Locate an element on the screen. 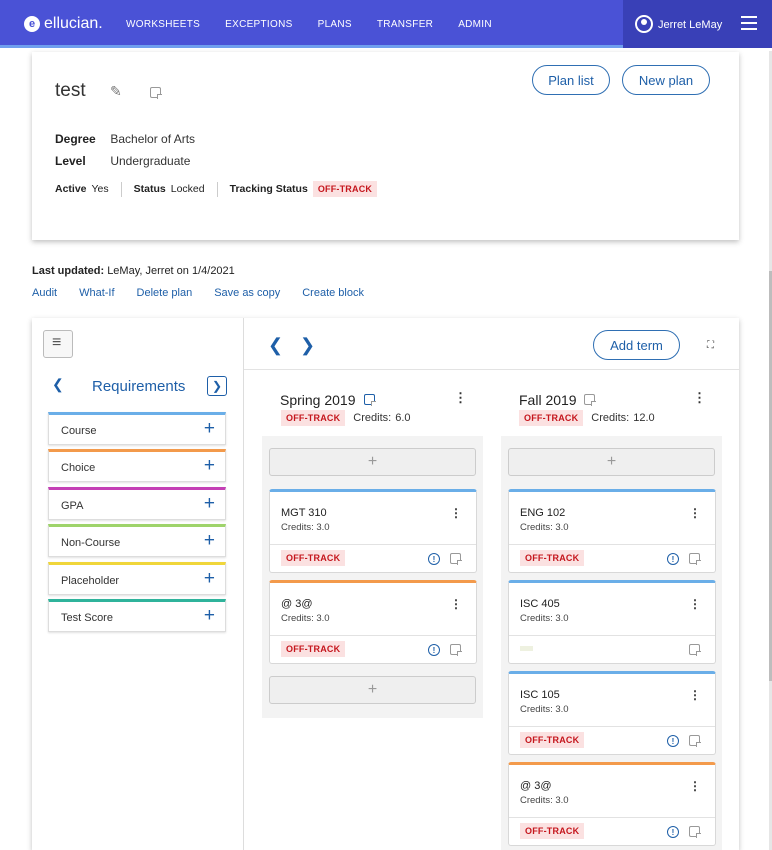 The width and height of the screenshot is (772, 850). tracking-status-badge: OFF-TRACK is located at coordinates (345, 189).